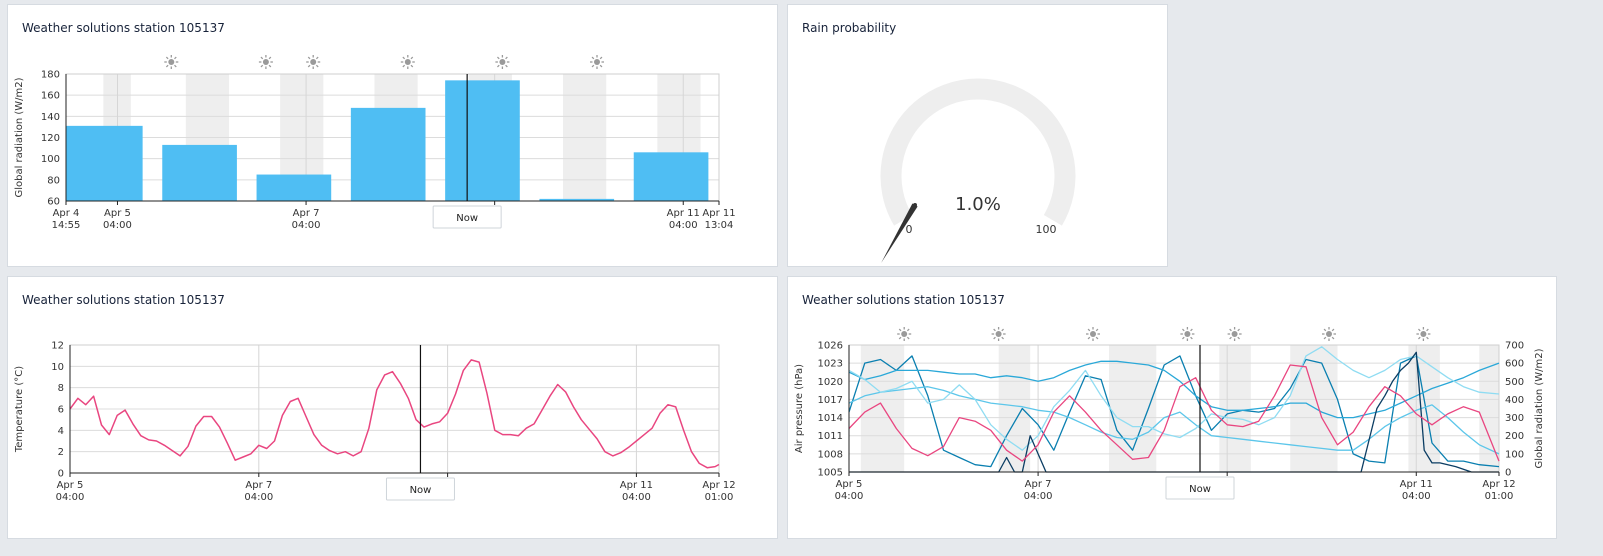 The width and height of the screenshot is (1603, 556). What do you see at coordinates (1514, 364) in the screenshot?
I see `y2-tick-label: 600` at bounding box center [1514, 364].